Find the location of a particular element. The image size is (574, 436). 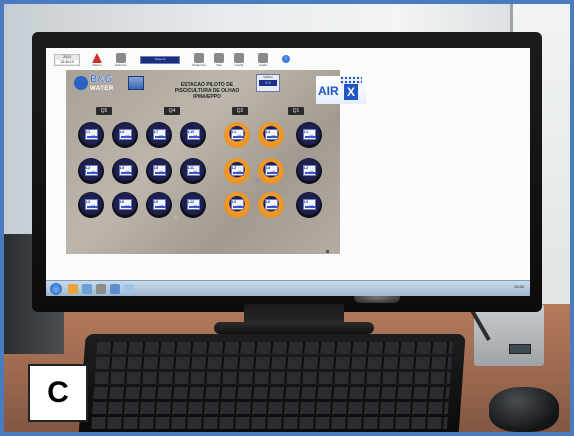

toolbar-exit-button: Sair is located at coordinates (219, 61).